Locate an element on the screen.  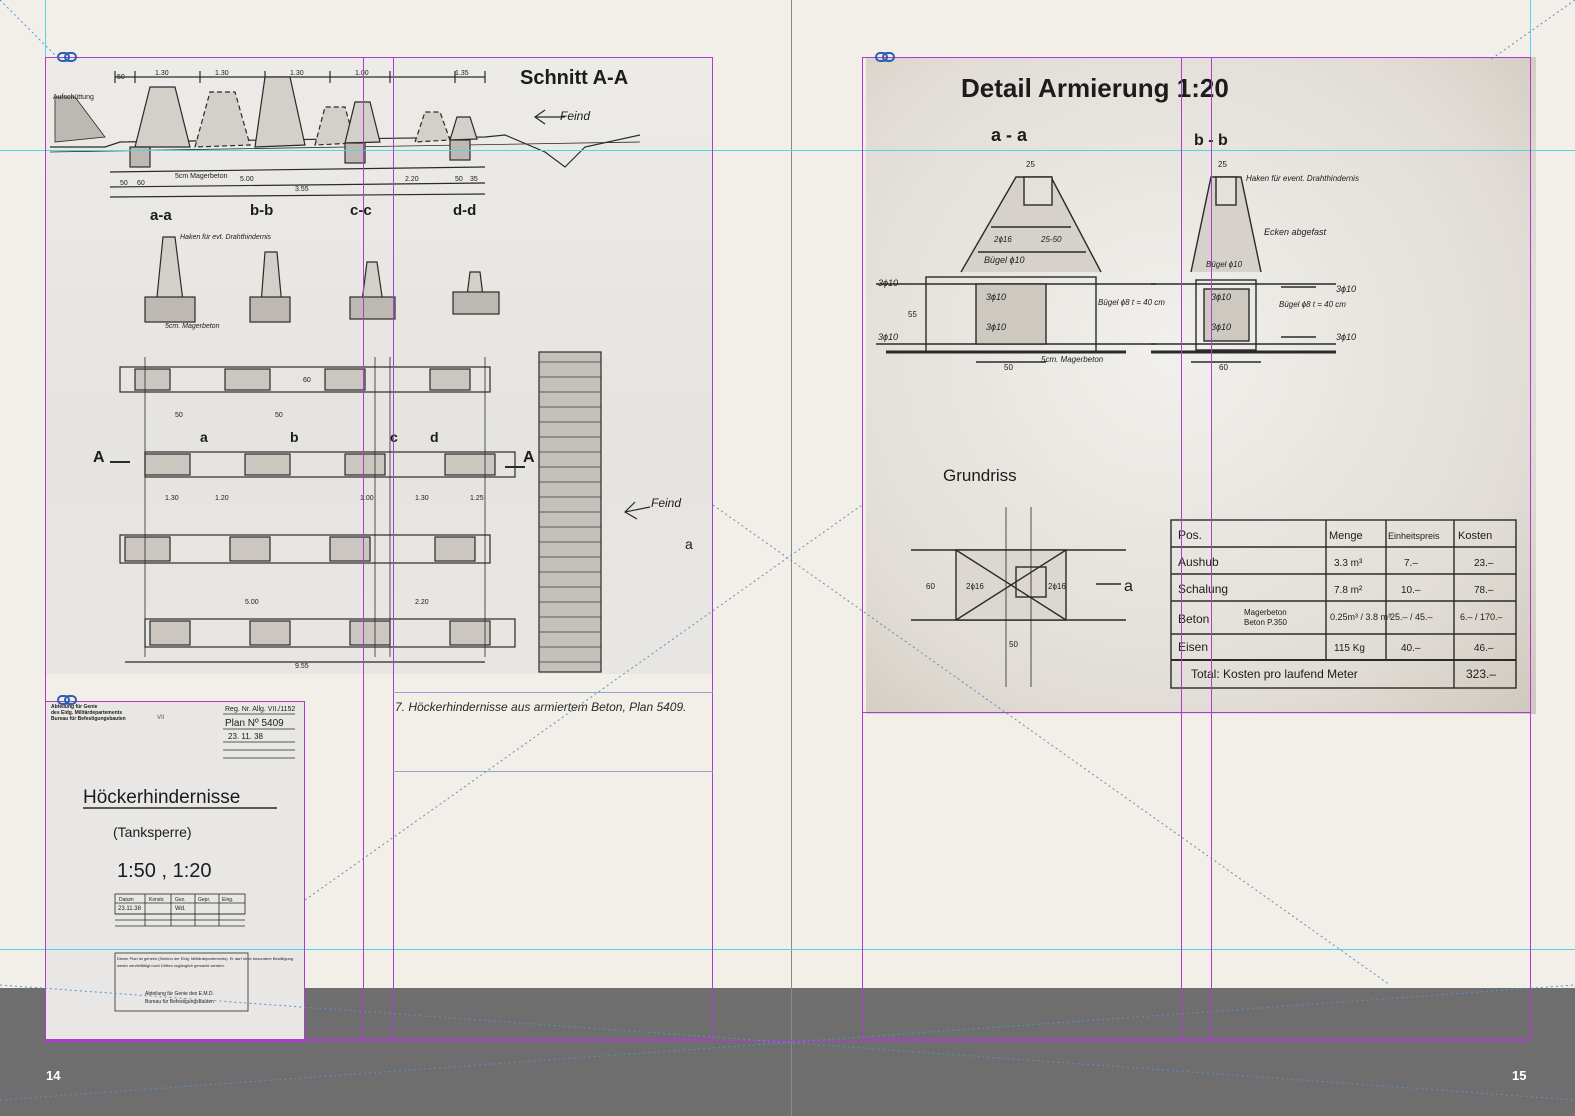
dim-bottom-5: 50 is located at coordinates (459, 179).